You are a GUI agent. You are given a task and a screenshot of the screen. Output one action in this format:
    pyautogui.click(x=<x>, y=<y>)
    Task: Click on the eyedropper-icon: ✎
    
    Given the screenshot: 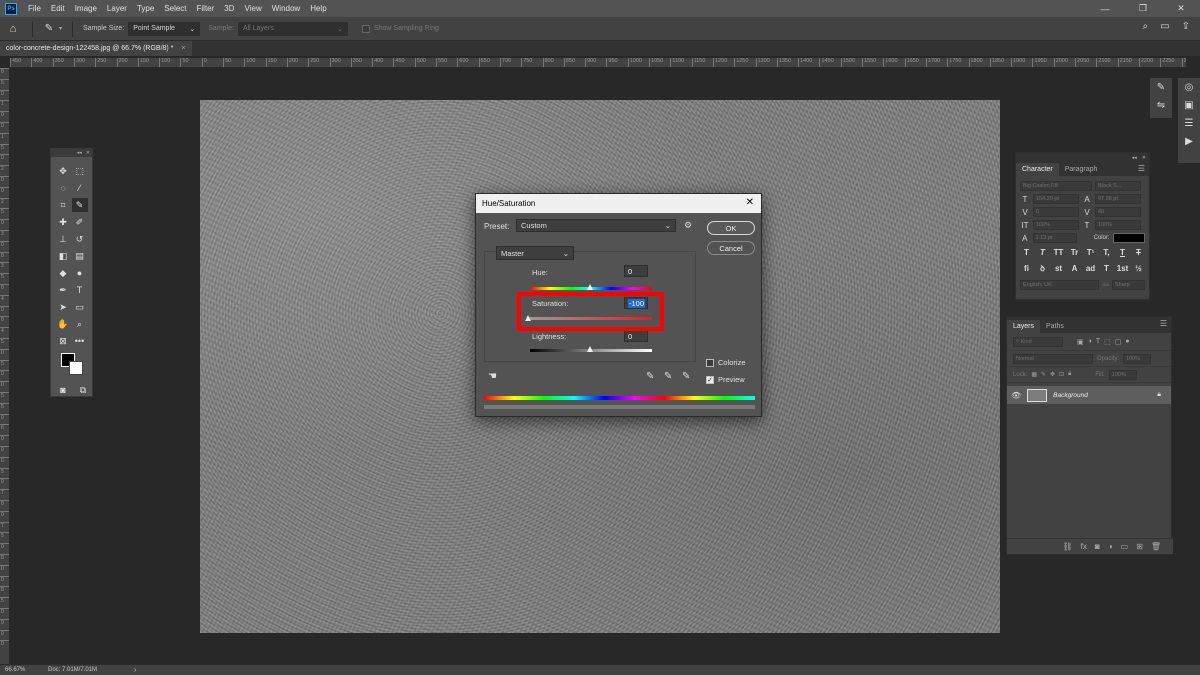 What is the action you would take?
    pyautogui.click(x=650, y=376)
    